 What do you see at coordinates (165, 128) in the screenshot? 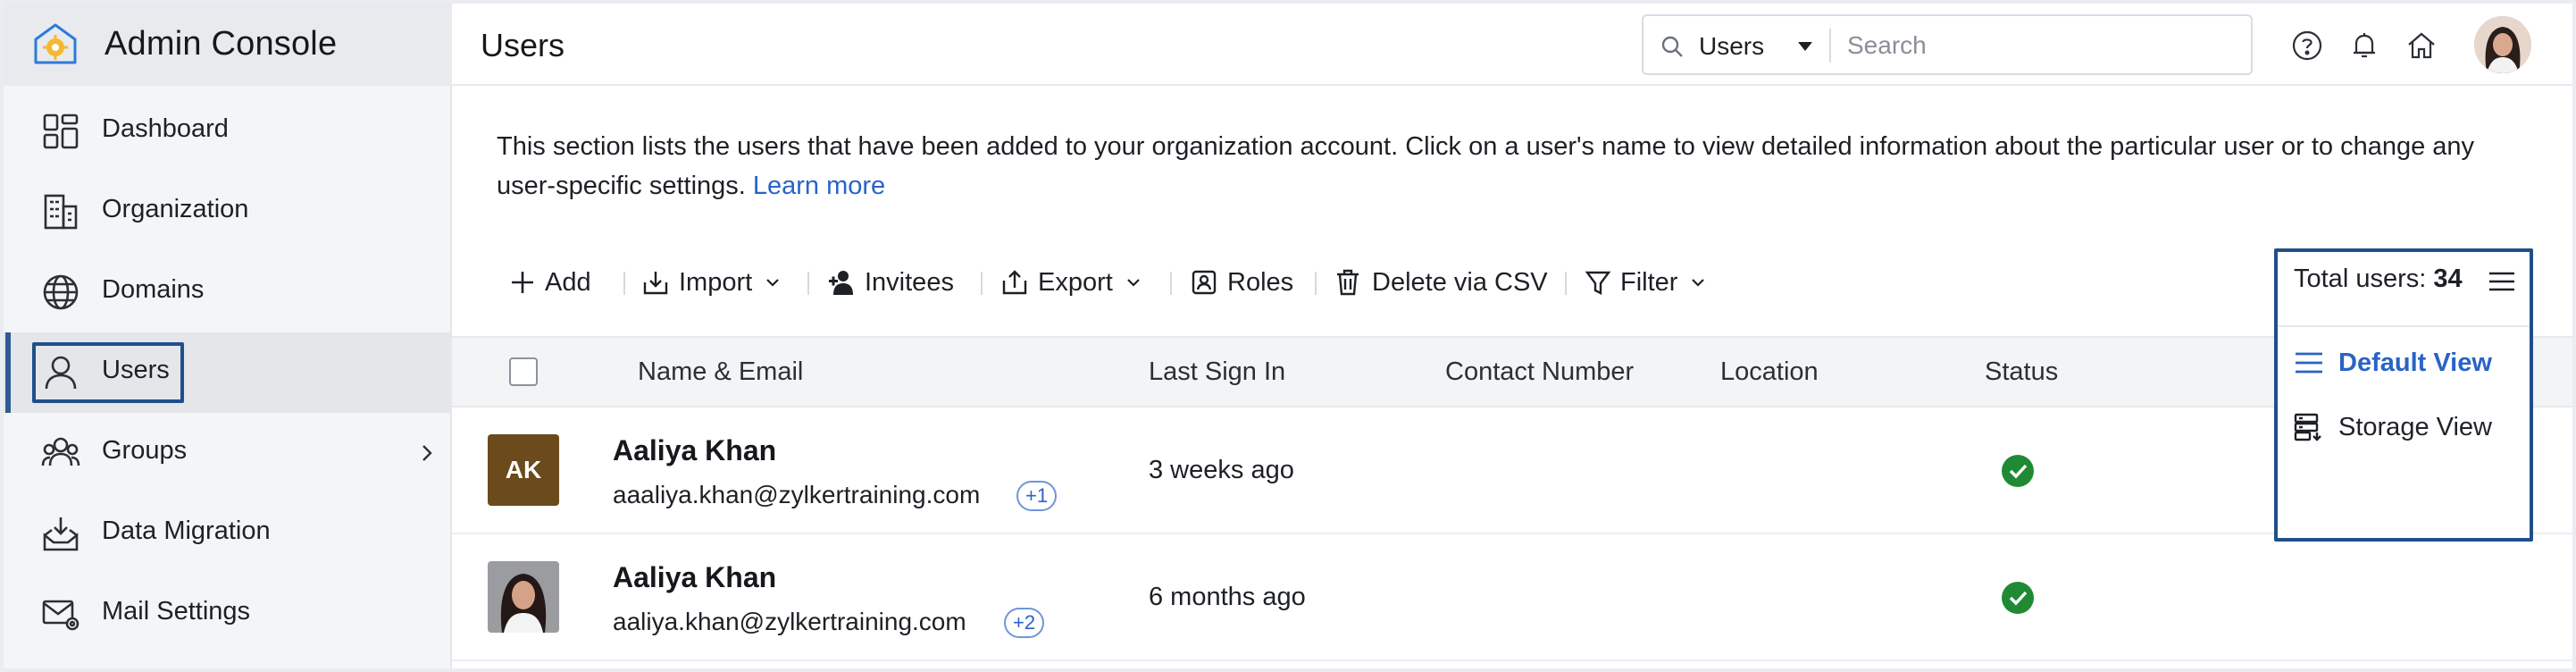
I see `sidebar-item-label: Dashboard` at bounding box center [165, 128].